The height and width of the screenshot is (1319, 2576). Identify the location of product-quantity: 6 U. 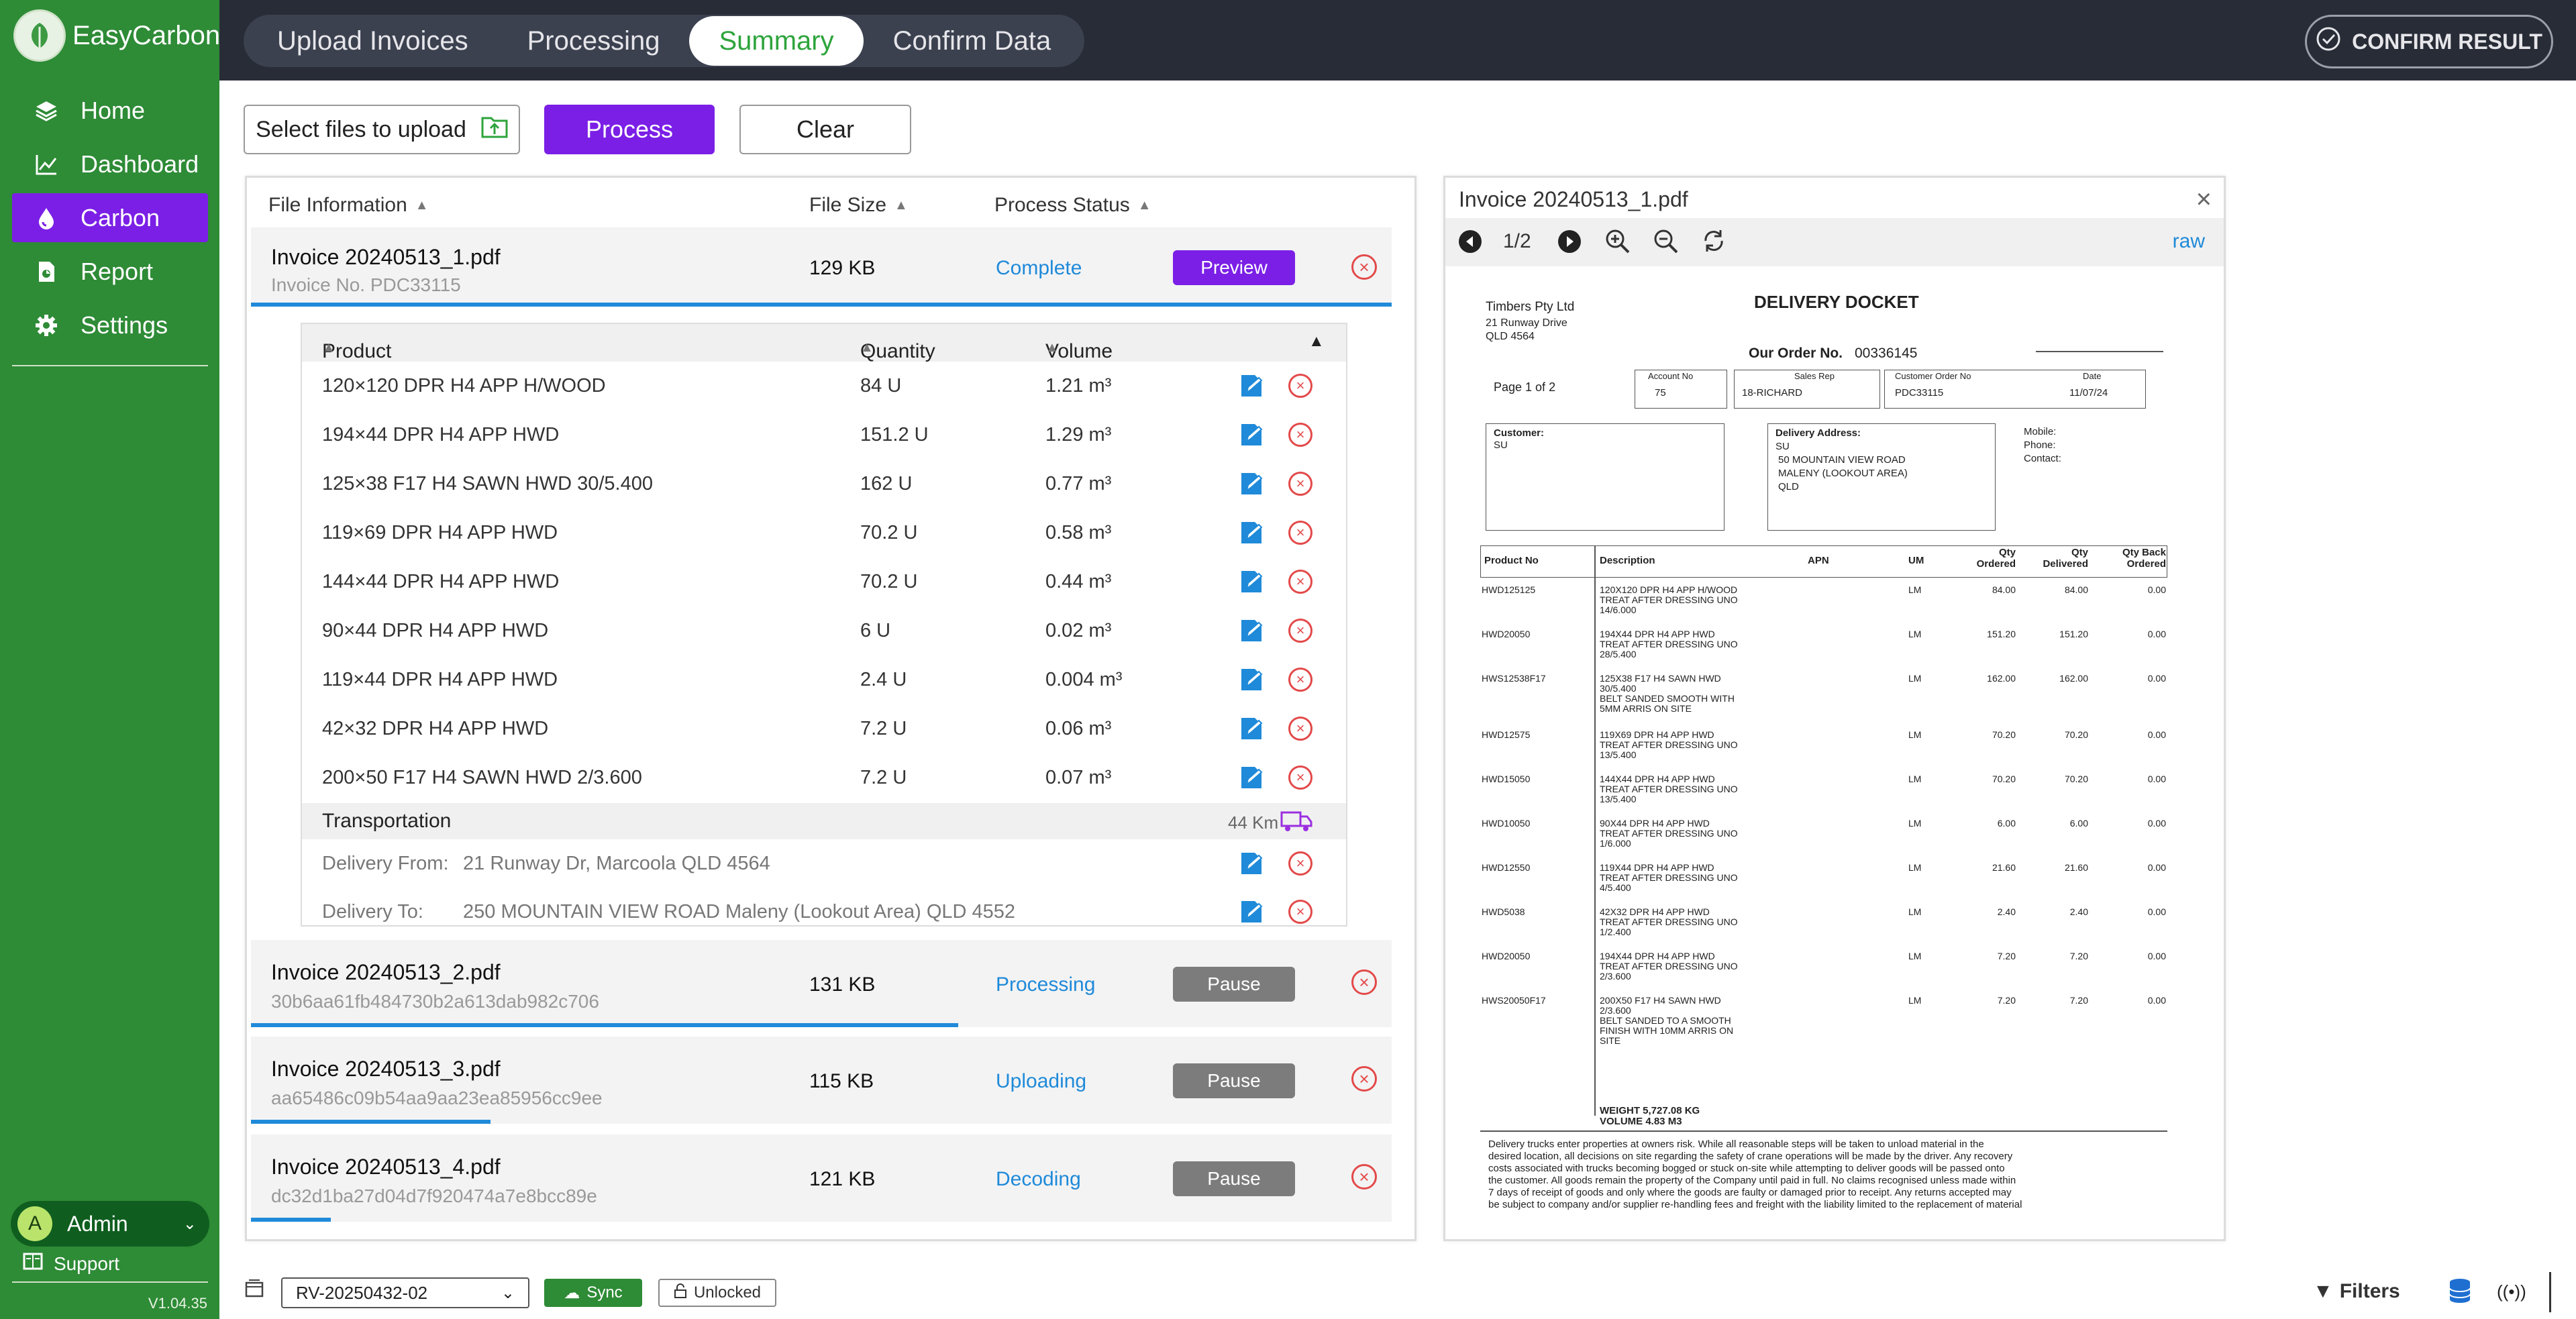
(875, 630).